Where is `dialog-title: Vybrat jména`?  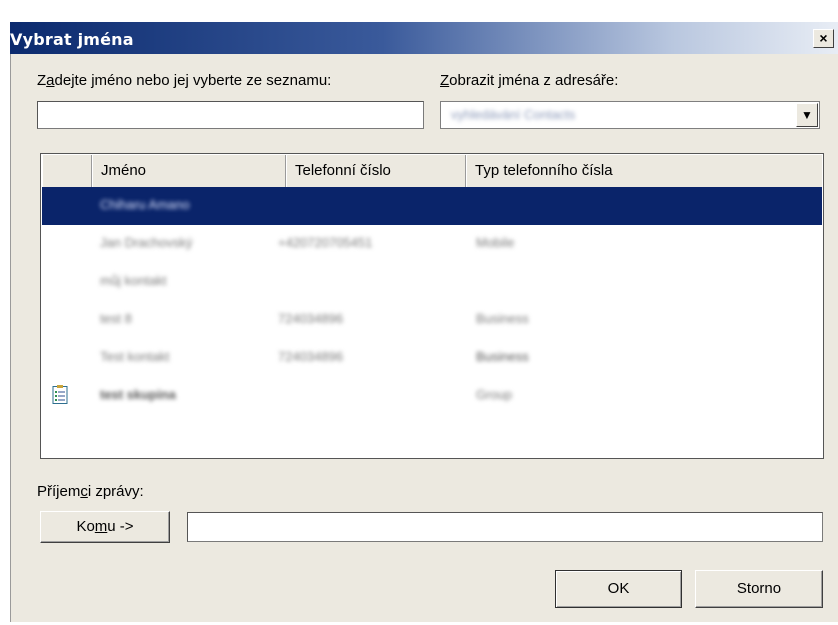
dialog-title: Vybrat jména is located at coordinates (72, 39).